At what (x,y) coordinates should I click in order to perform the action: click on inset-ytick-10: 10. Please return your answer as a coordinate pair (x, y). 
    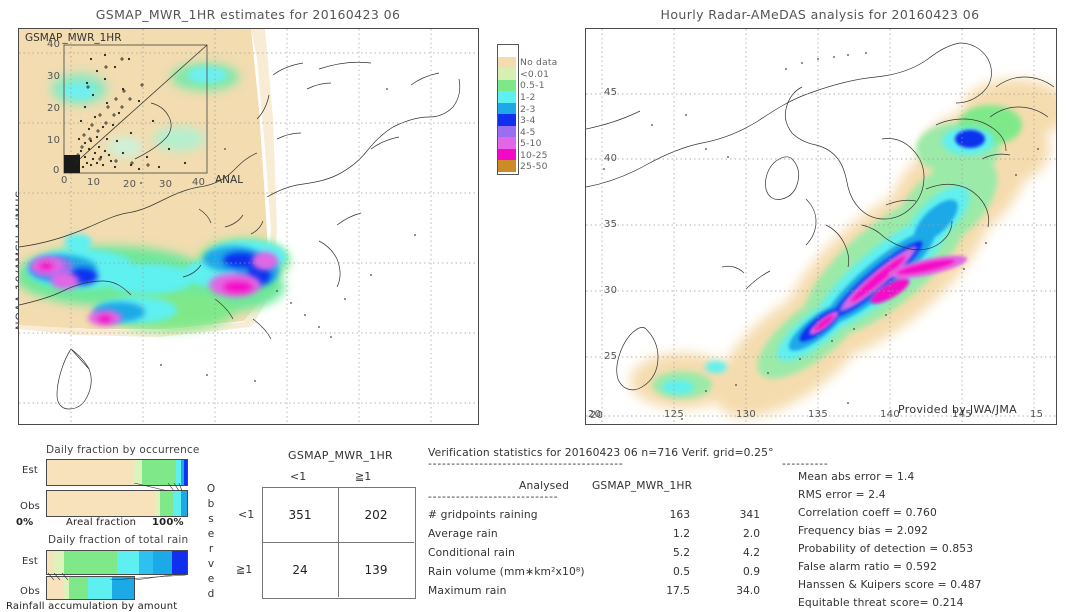
    Looking at the image, I should click on (54, 140).